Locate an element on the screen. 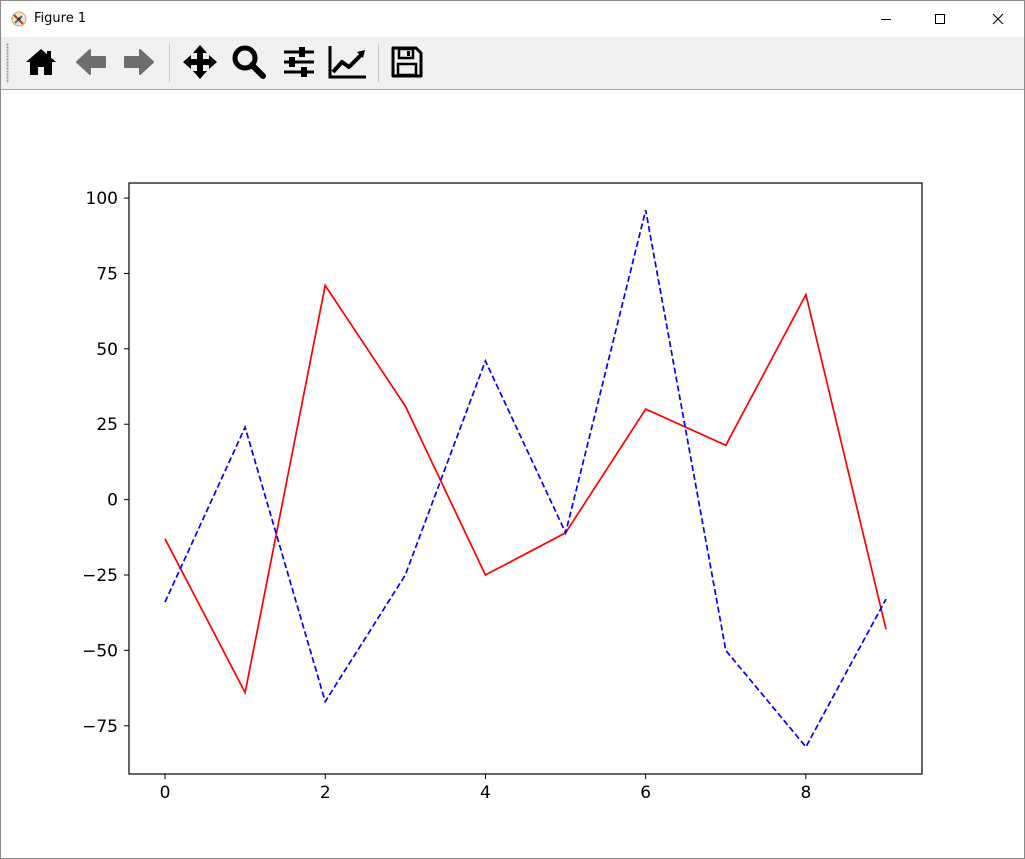  move-arrows-icon is located at coordinates (200, 64).